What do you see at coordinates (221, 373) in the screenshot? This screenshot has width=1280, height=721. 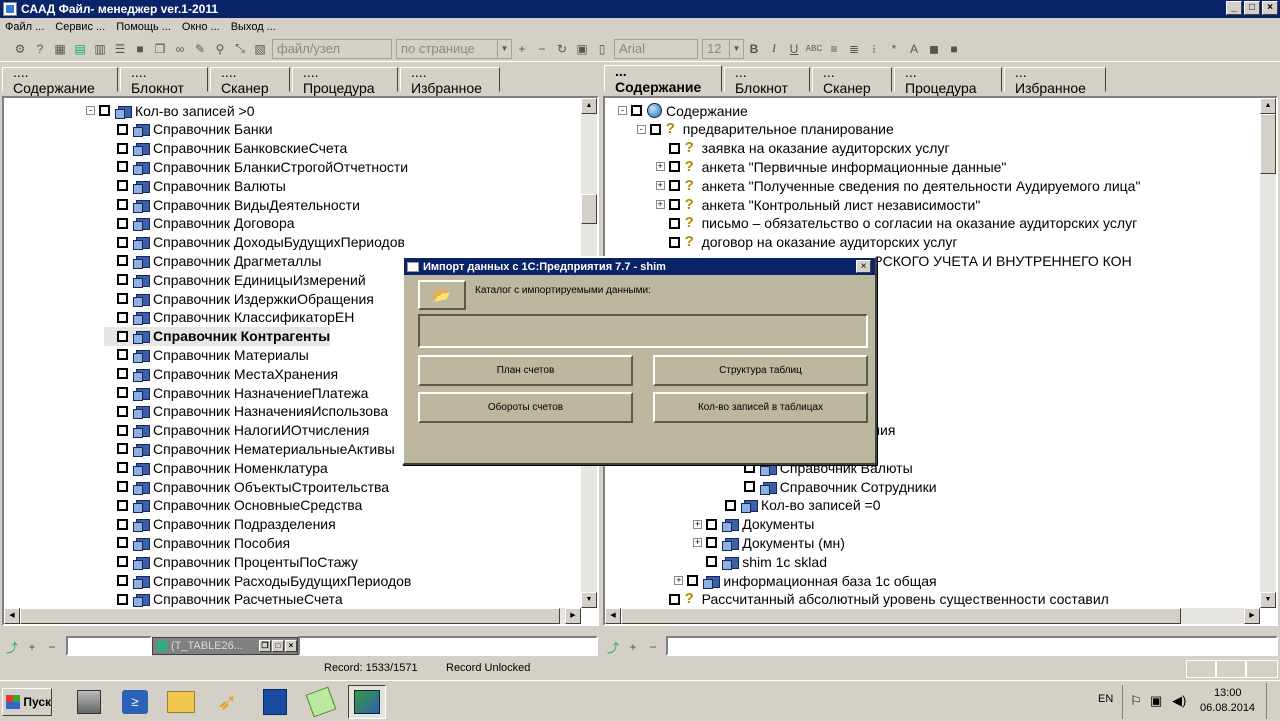 I see `tree-node: Справочник МестаХранения` at bounding box center [221, 373].